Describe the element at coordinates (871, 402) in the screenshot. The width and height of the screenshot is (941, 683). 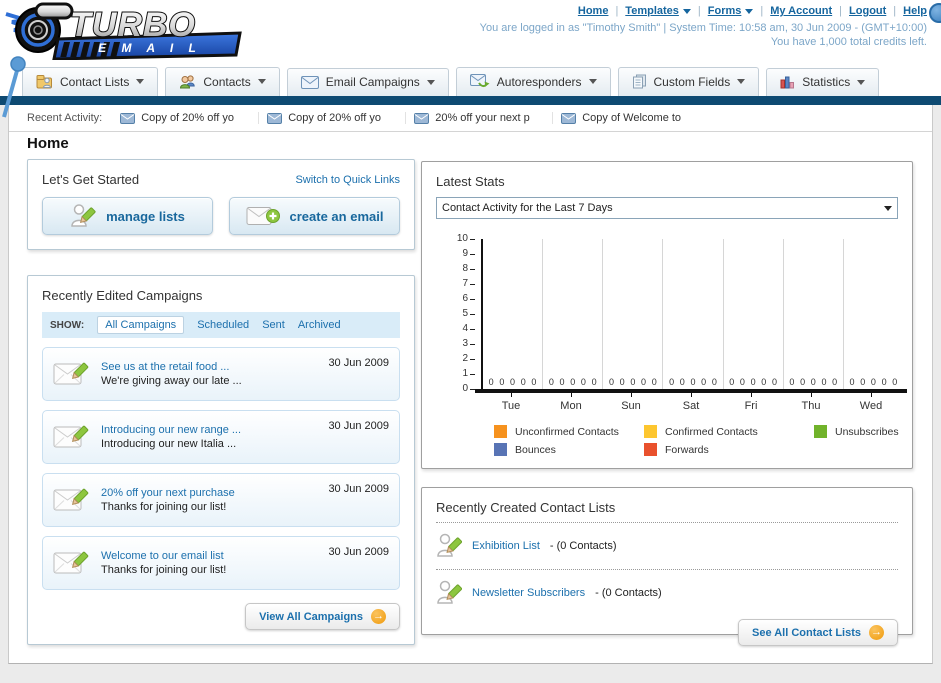
I see `x-axis-label: Wed` at that location.